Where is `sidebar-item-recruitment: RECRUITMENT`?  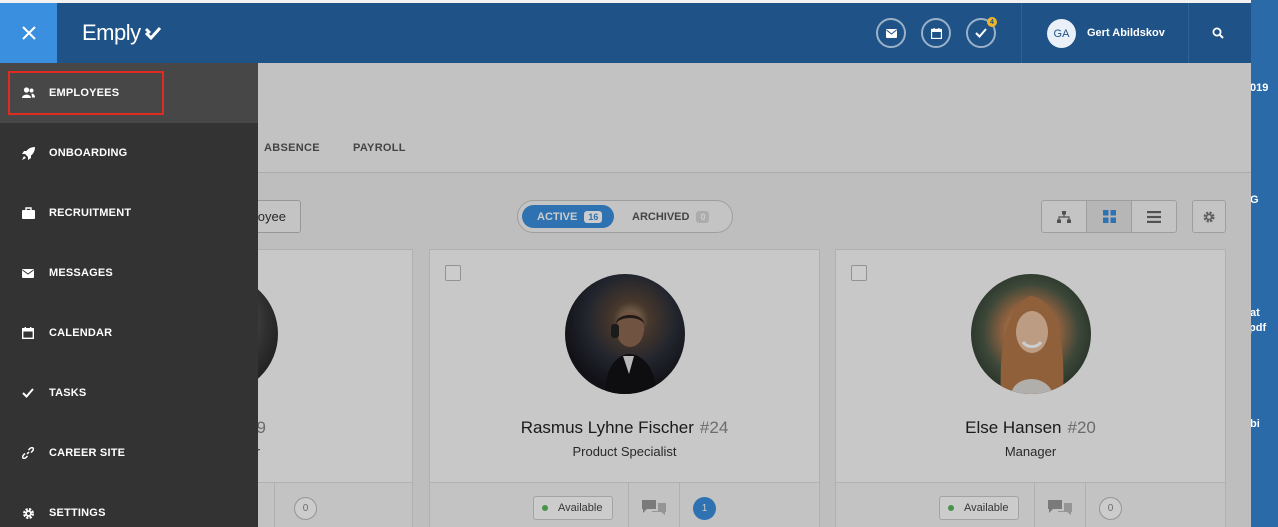
sidebar-item-recruitment: RECRUITMENT is located at coordinates (129, 213).